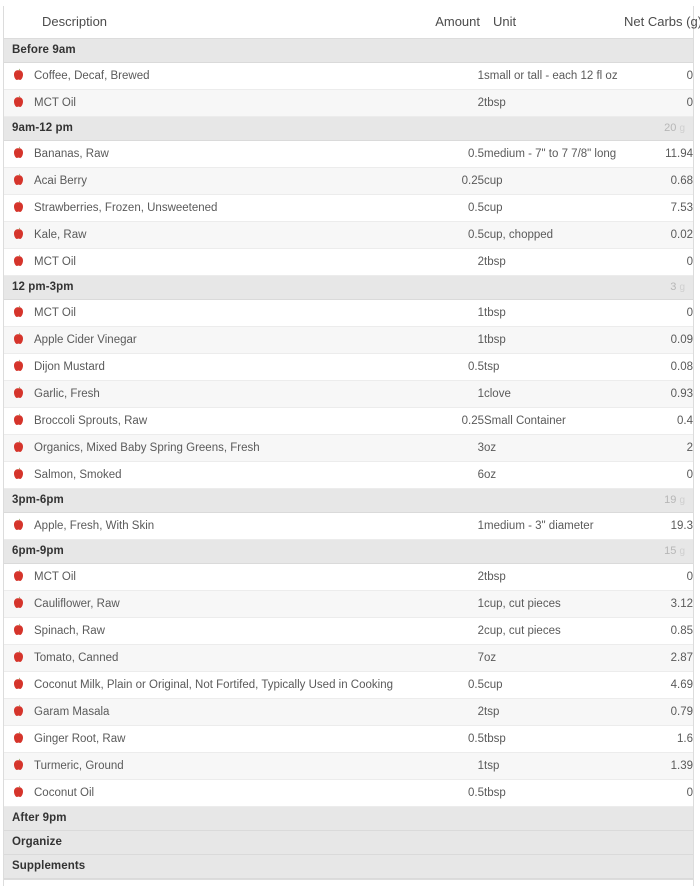  I want to click on section-header-row: Before 9am, so click(348, 50).